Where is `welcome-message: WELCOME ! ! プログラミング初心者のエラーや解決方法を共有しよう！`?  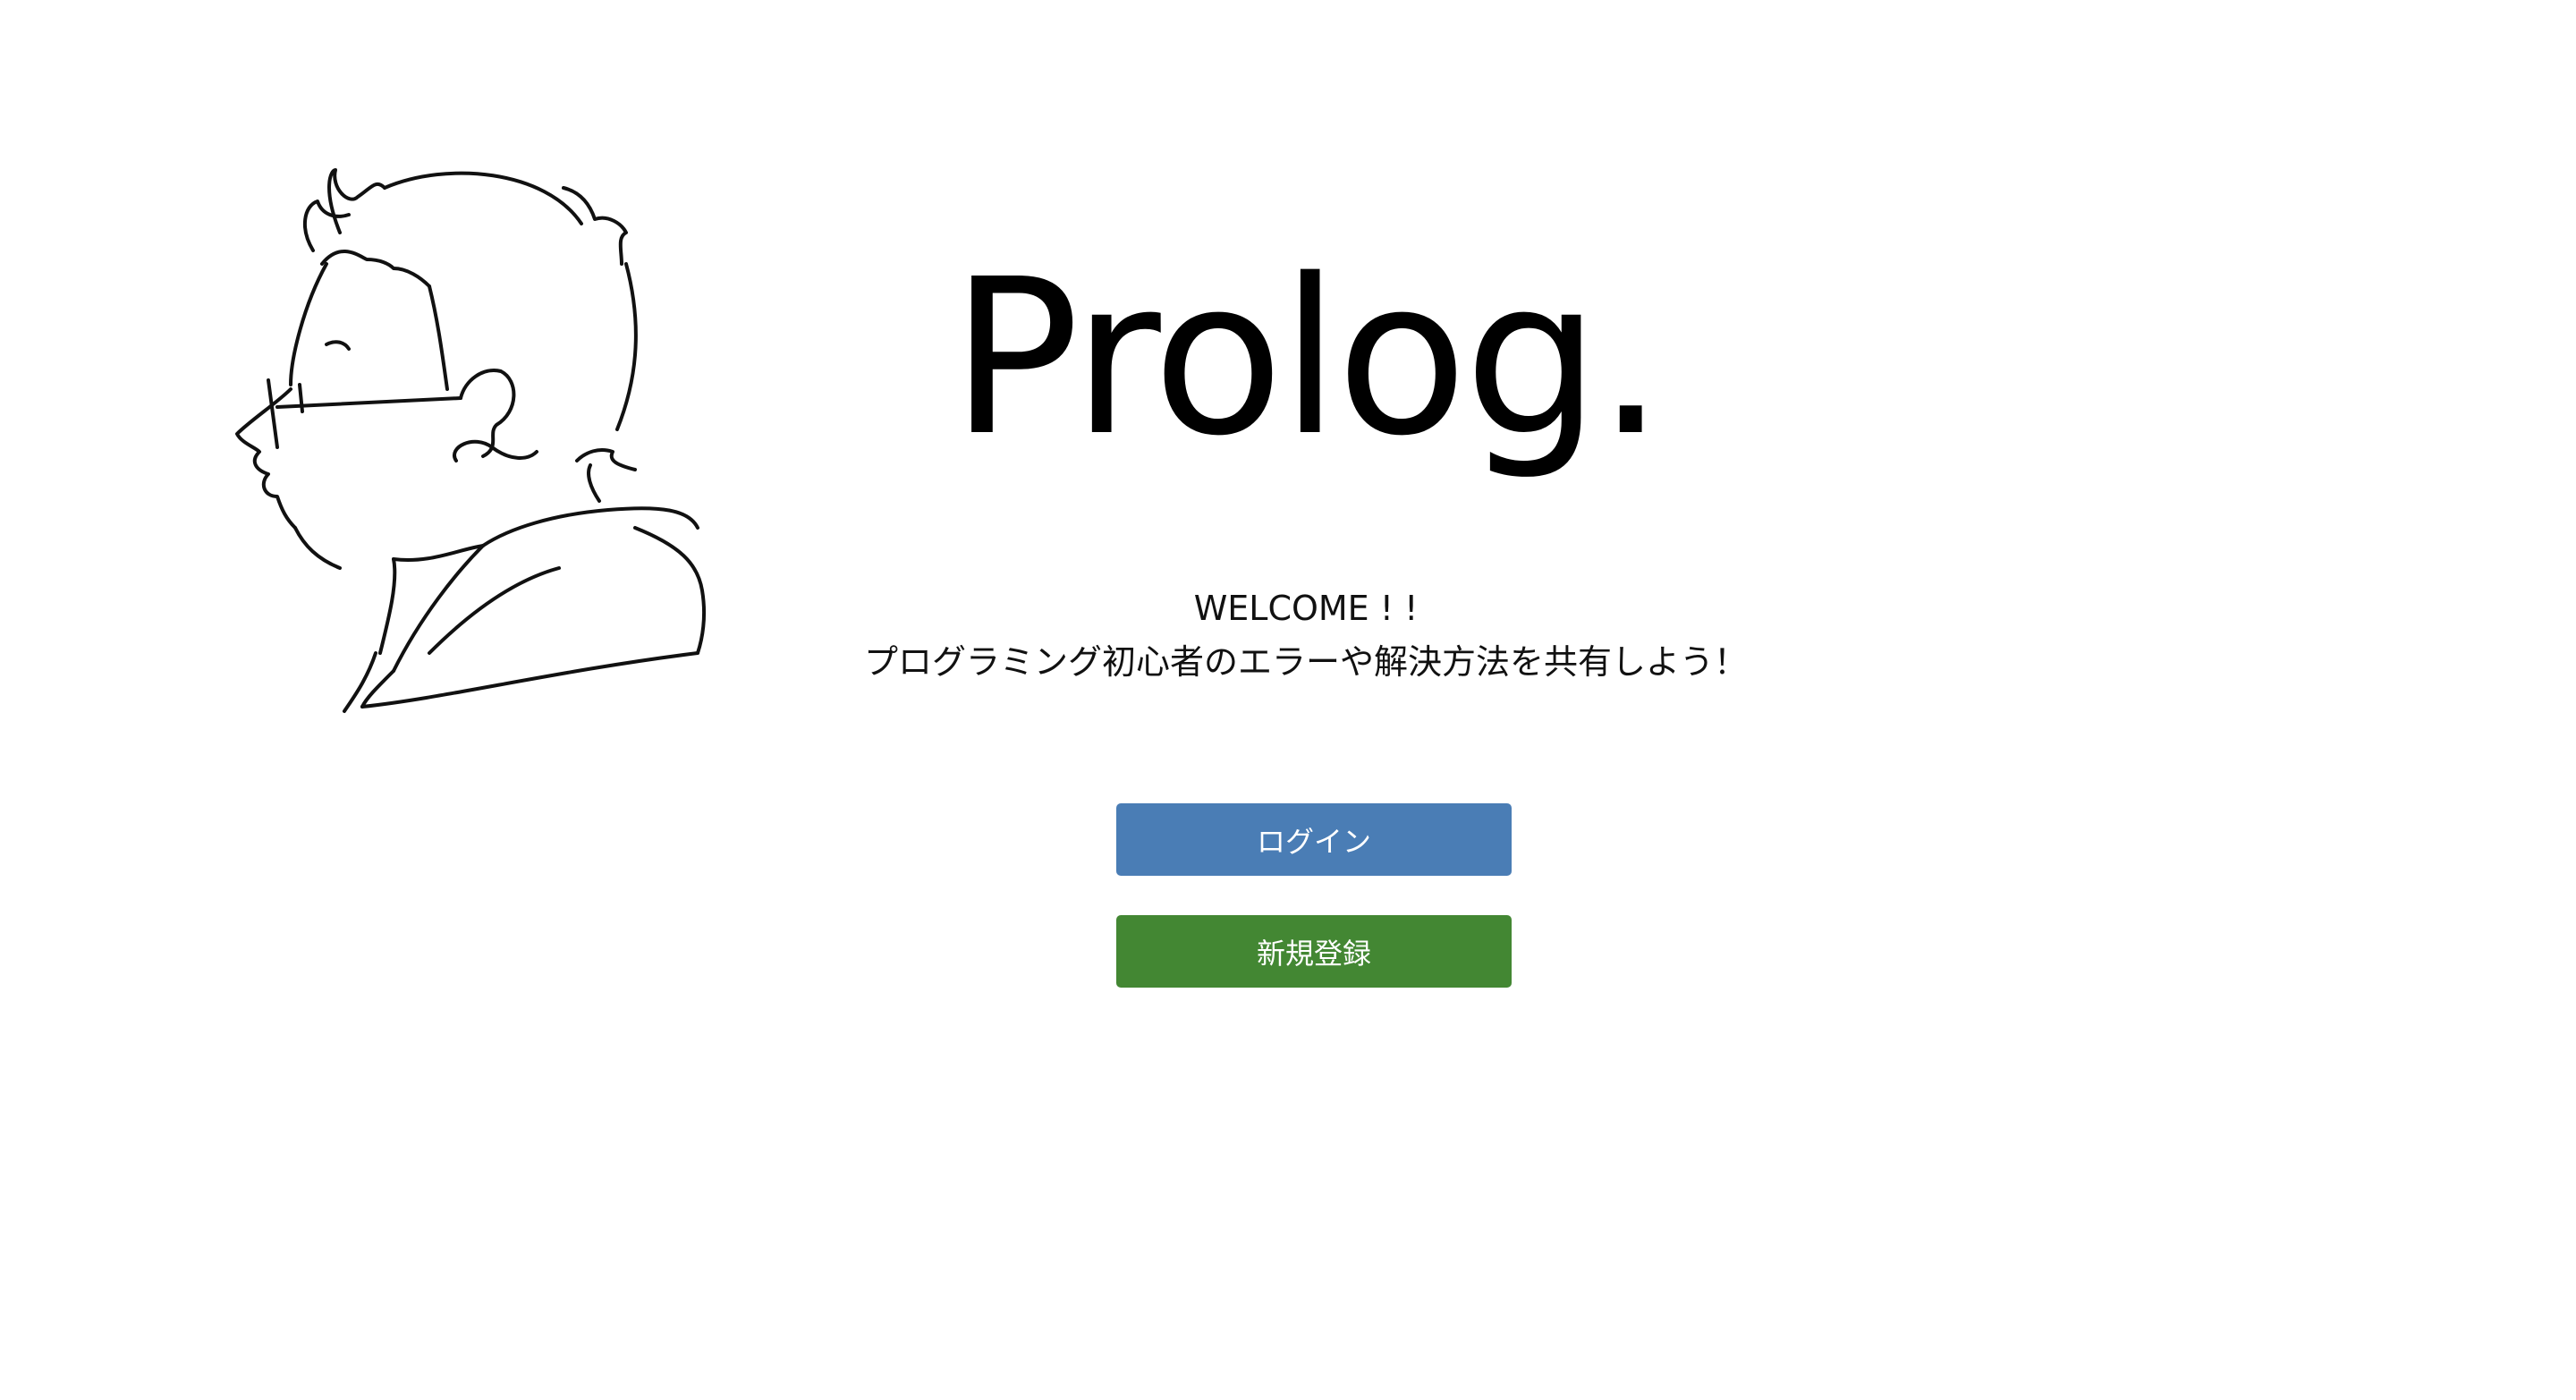 welcome-message: WELCOME ! ! プログラミング初心者のエラーや解決方法を共有しよう！ is located at coordinates (1288, 635).